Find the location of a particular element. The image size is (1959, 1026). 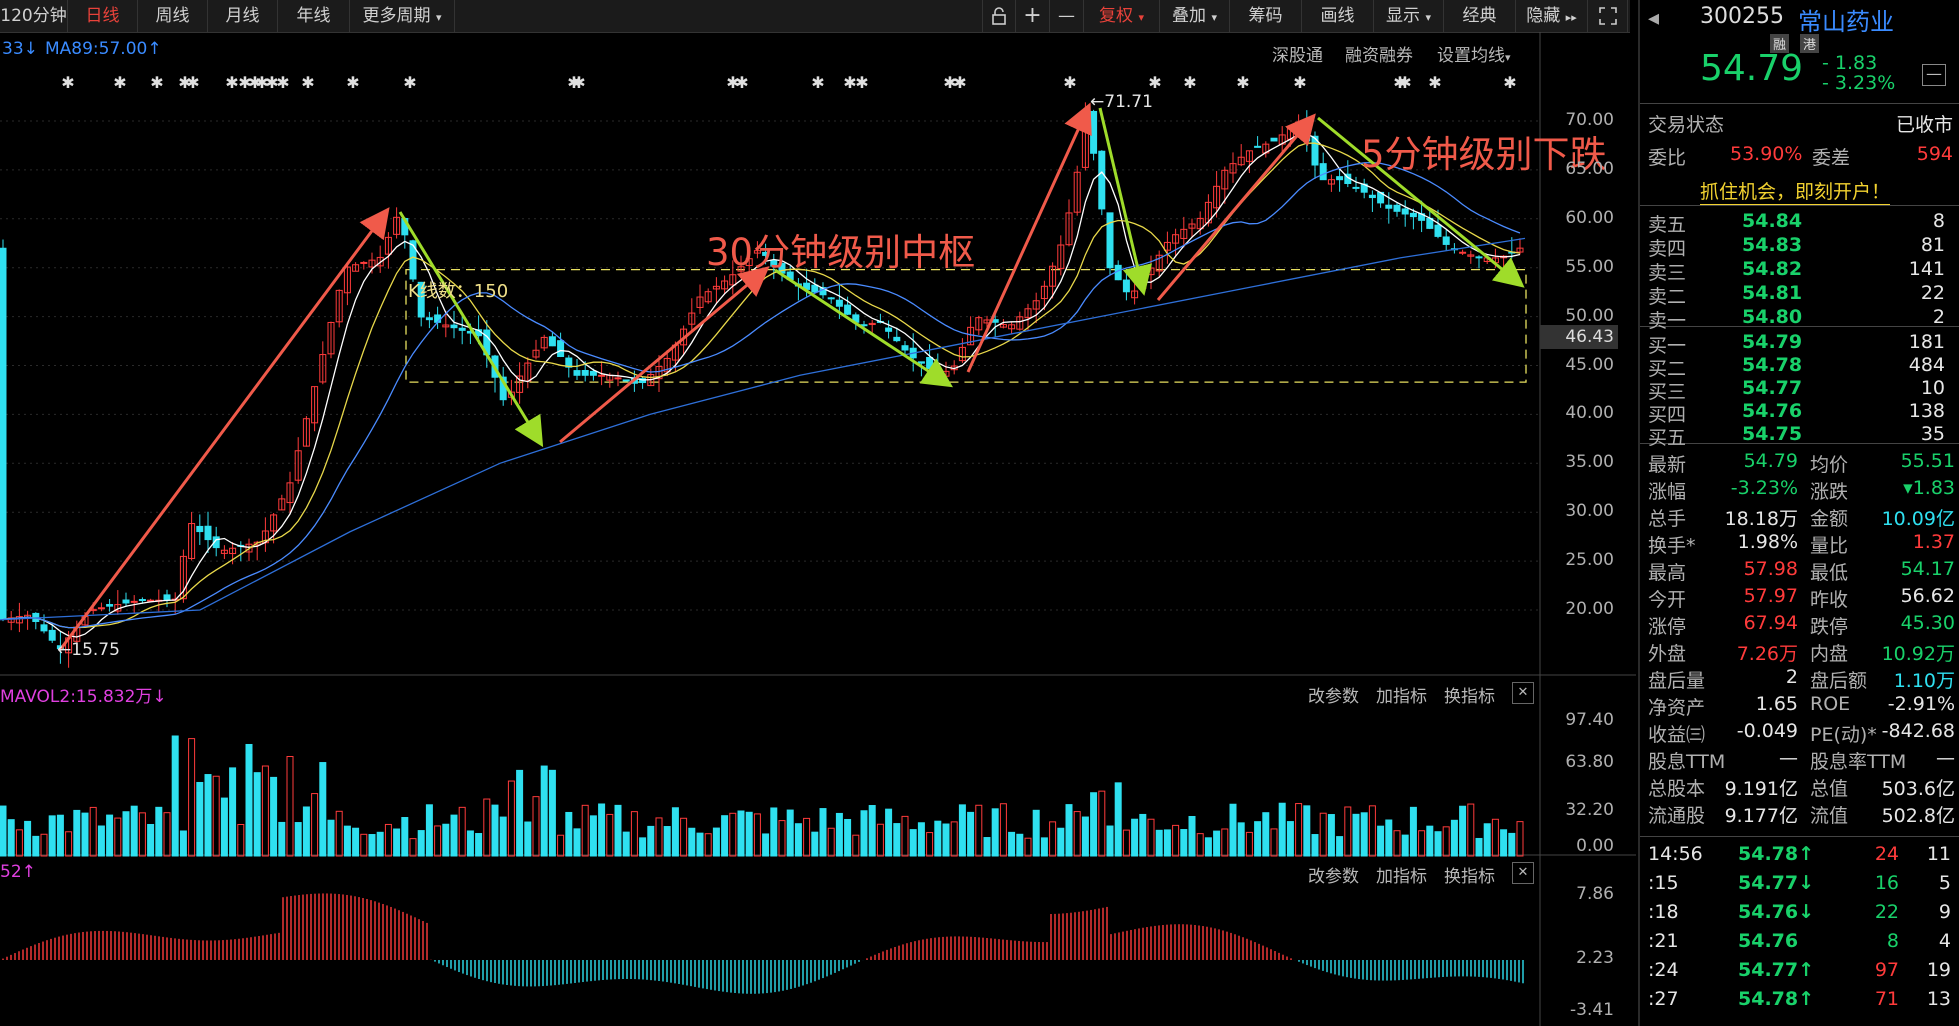

ask-label: 卖五 is located at coordinates (1667, 225).